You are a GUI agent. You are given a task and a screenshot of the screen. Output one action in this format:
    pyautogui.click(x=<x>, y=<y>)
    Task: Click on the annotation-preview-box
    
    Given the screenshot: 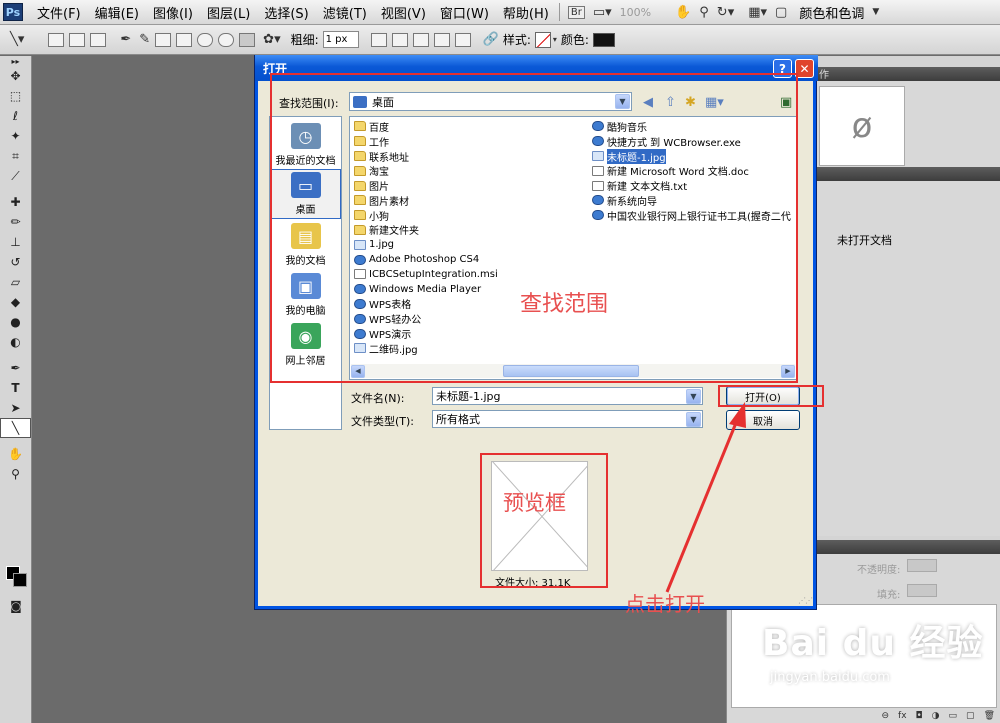 What is the action you would take?
    pyautogui.click(x=544, y=520)
    